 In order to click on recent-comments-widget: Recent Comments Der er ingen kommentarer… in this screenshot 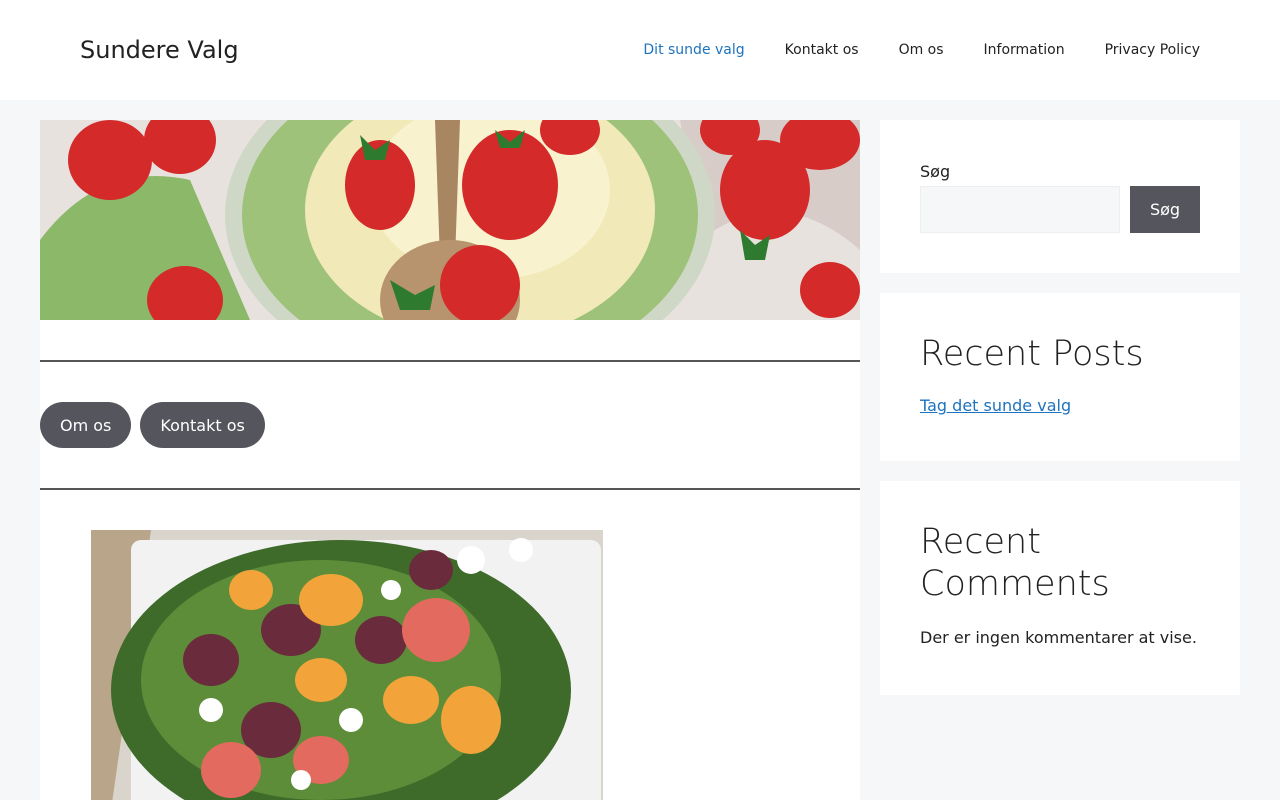, I will do `click(1060, 588)`.